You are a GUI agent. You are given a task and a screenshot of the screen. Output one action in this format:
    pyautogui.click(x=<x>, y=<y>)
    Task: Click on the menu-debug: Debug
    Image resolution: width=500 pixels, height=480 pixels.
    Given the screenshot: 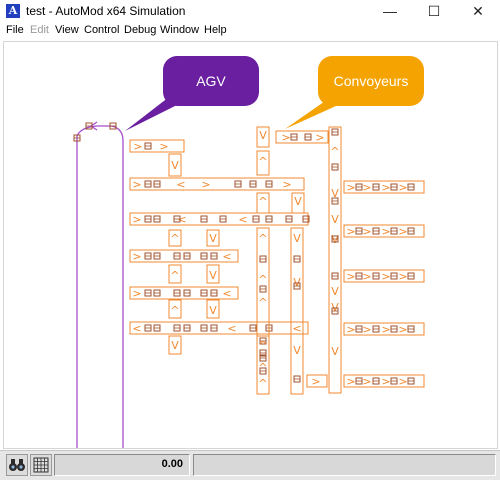 What is the action you would take?
    pyautogui.click(x=140, y=30)
    